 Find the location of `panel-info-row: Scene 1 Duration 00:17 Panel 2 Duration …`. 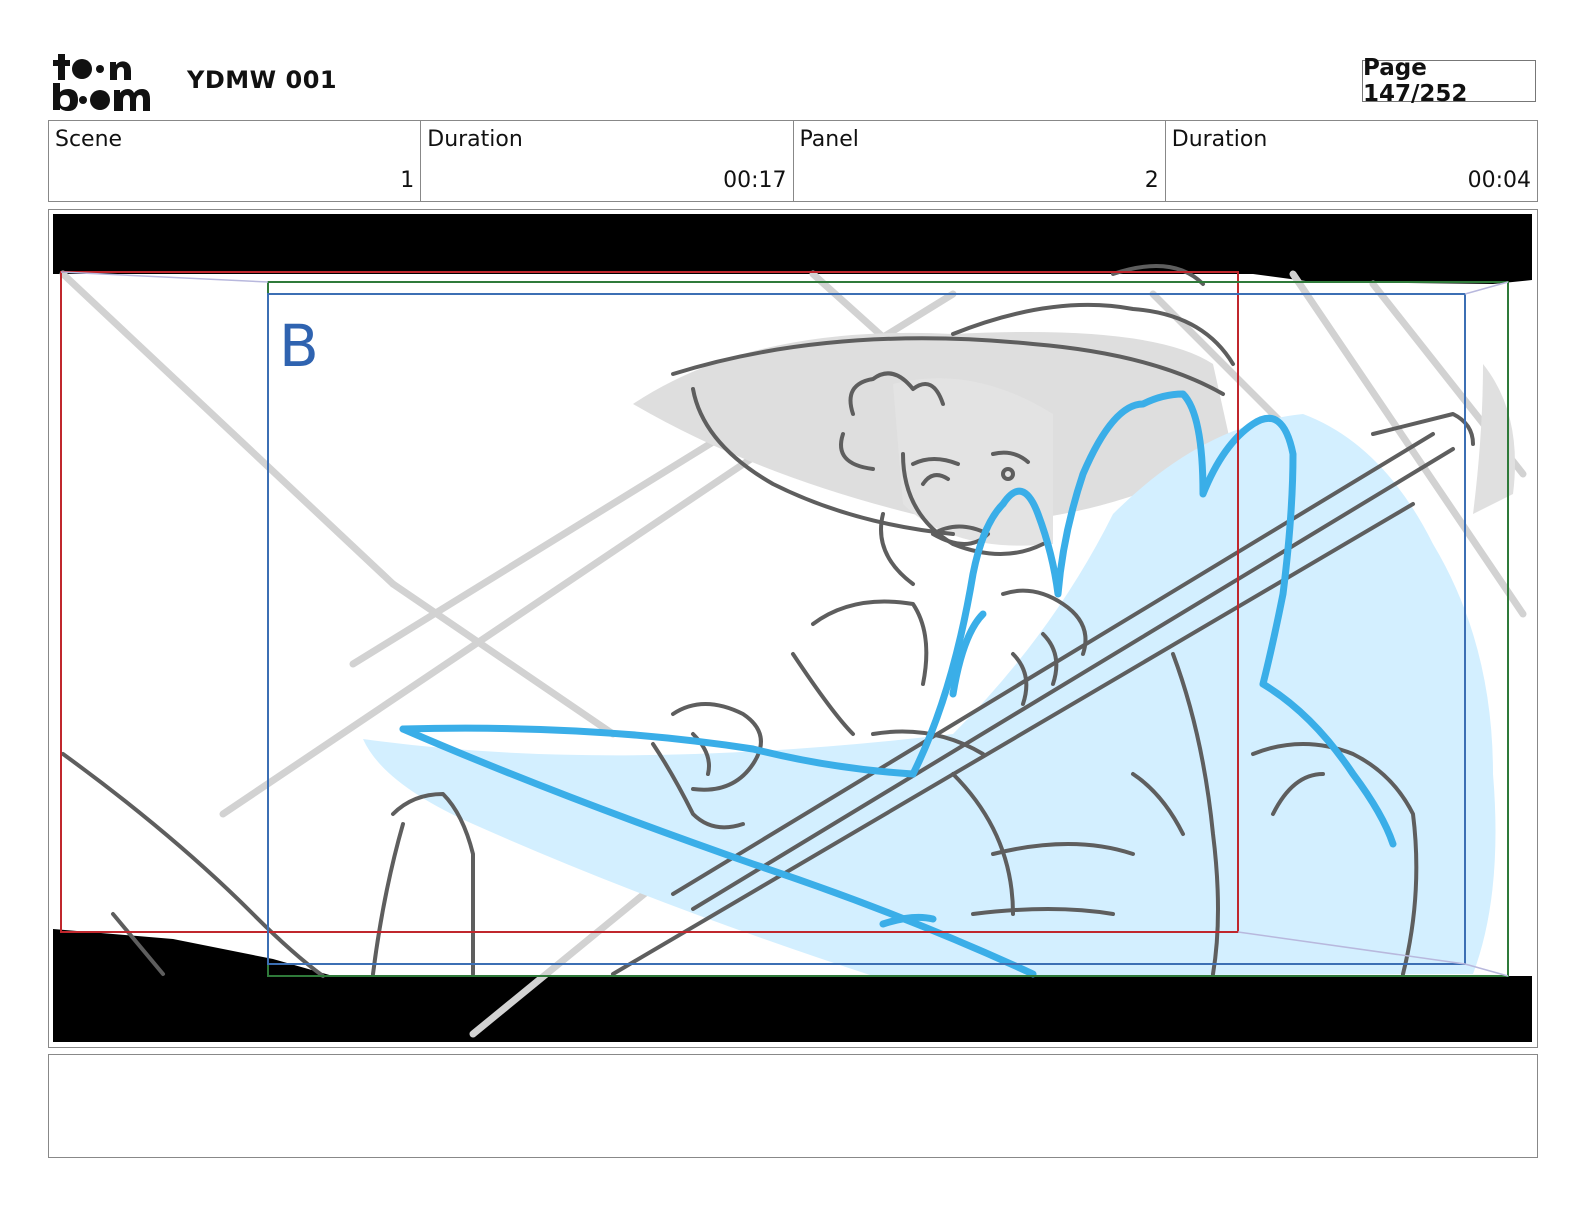

panel-info-row: Scene 1 Duration 00:17 Panel 2 Duration … is located at coordinates (793, 161).